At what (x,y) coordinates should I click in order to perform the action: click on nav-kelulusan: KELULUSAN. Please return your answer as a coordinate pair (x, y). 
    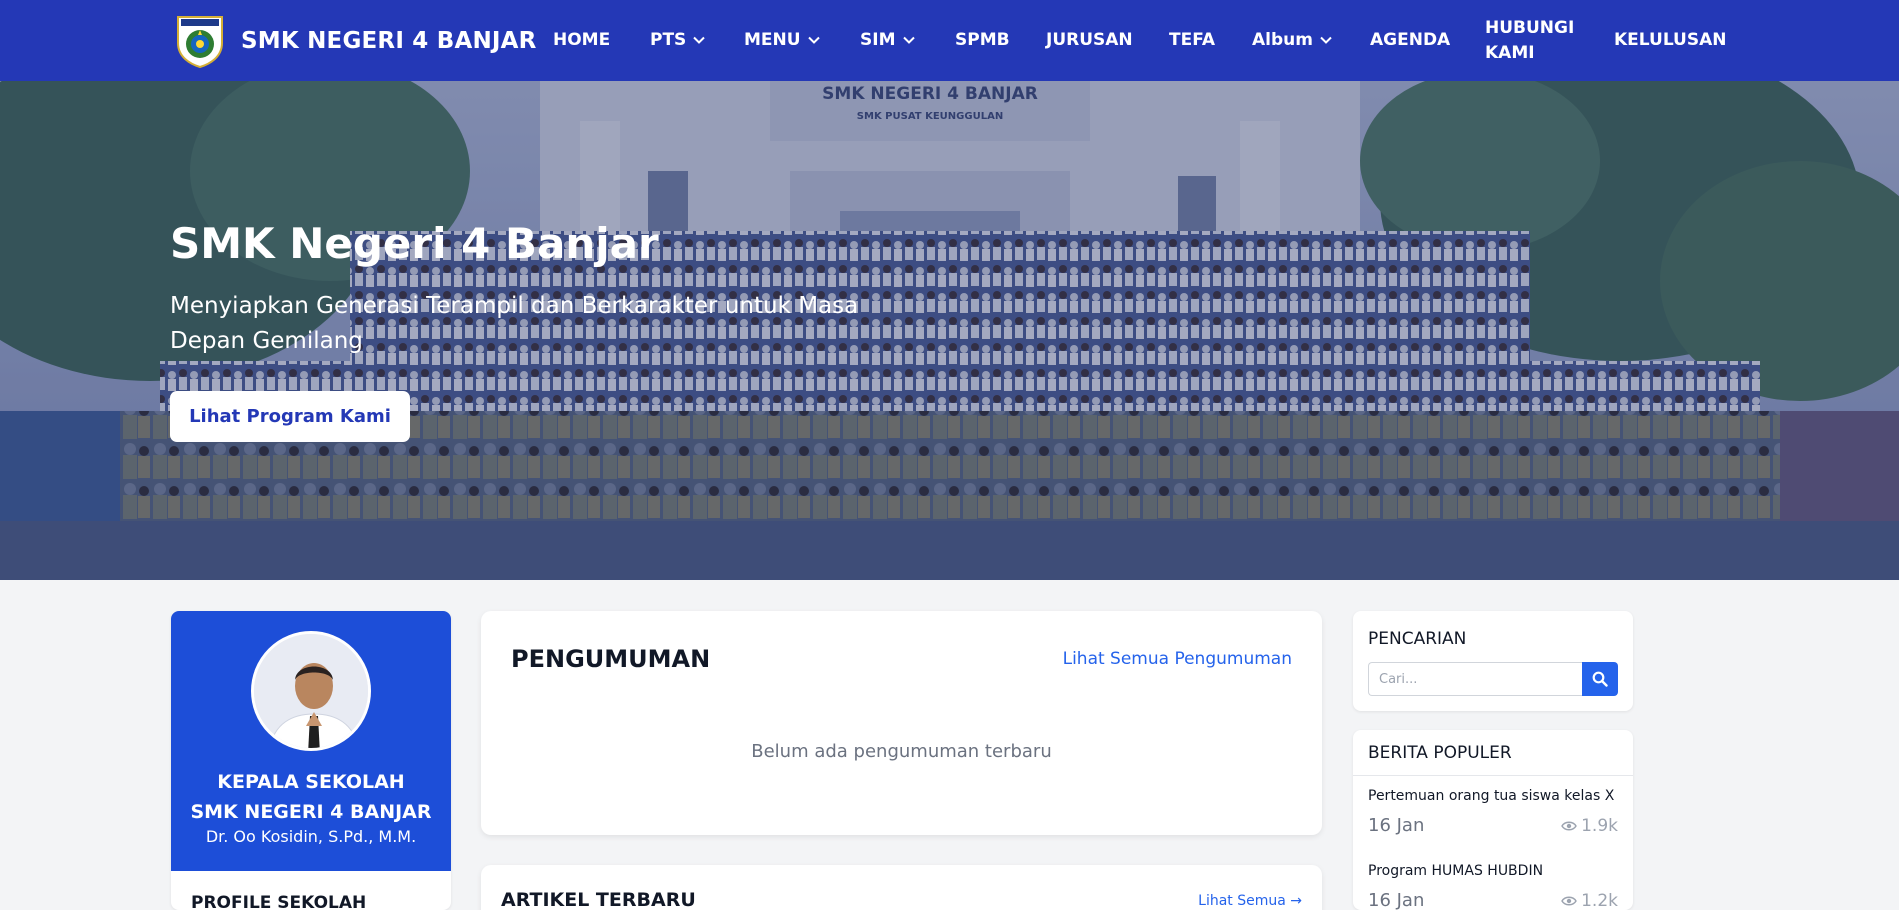
    Looking at the image, I should click on (1670, 40).